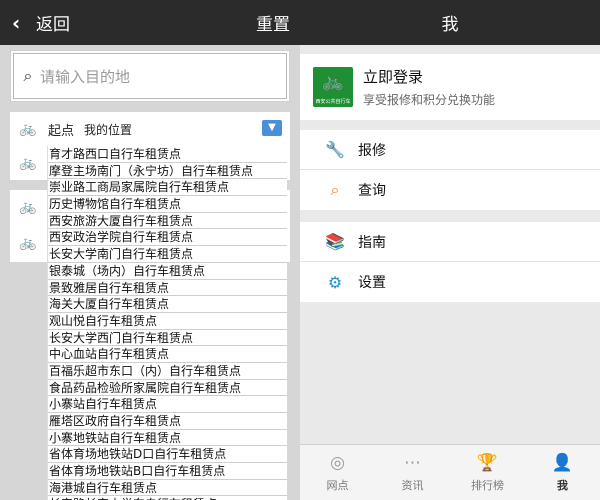 Image resolution: width=600 pixels, height=500 pixels. I want to click on station-option: 历史博物馆自行车租赁点, so click(167, 204).